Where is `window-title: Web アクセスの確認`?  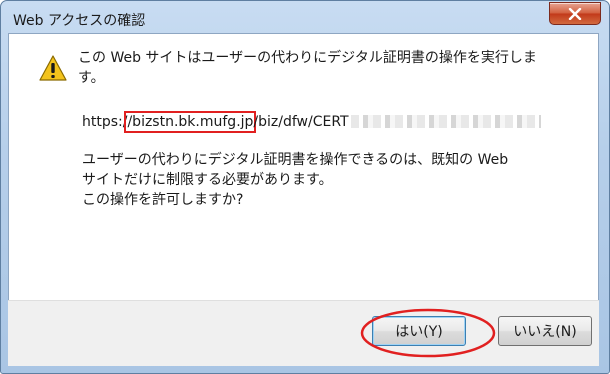
window-title: Web アクセスの確認 is located at coordinates (79, 21).